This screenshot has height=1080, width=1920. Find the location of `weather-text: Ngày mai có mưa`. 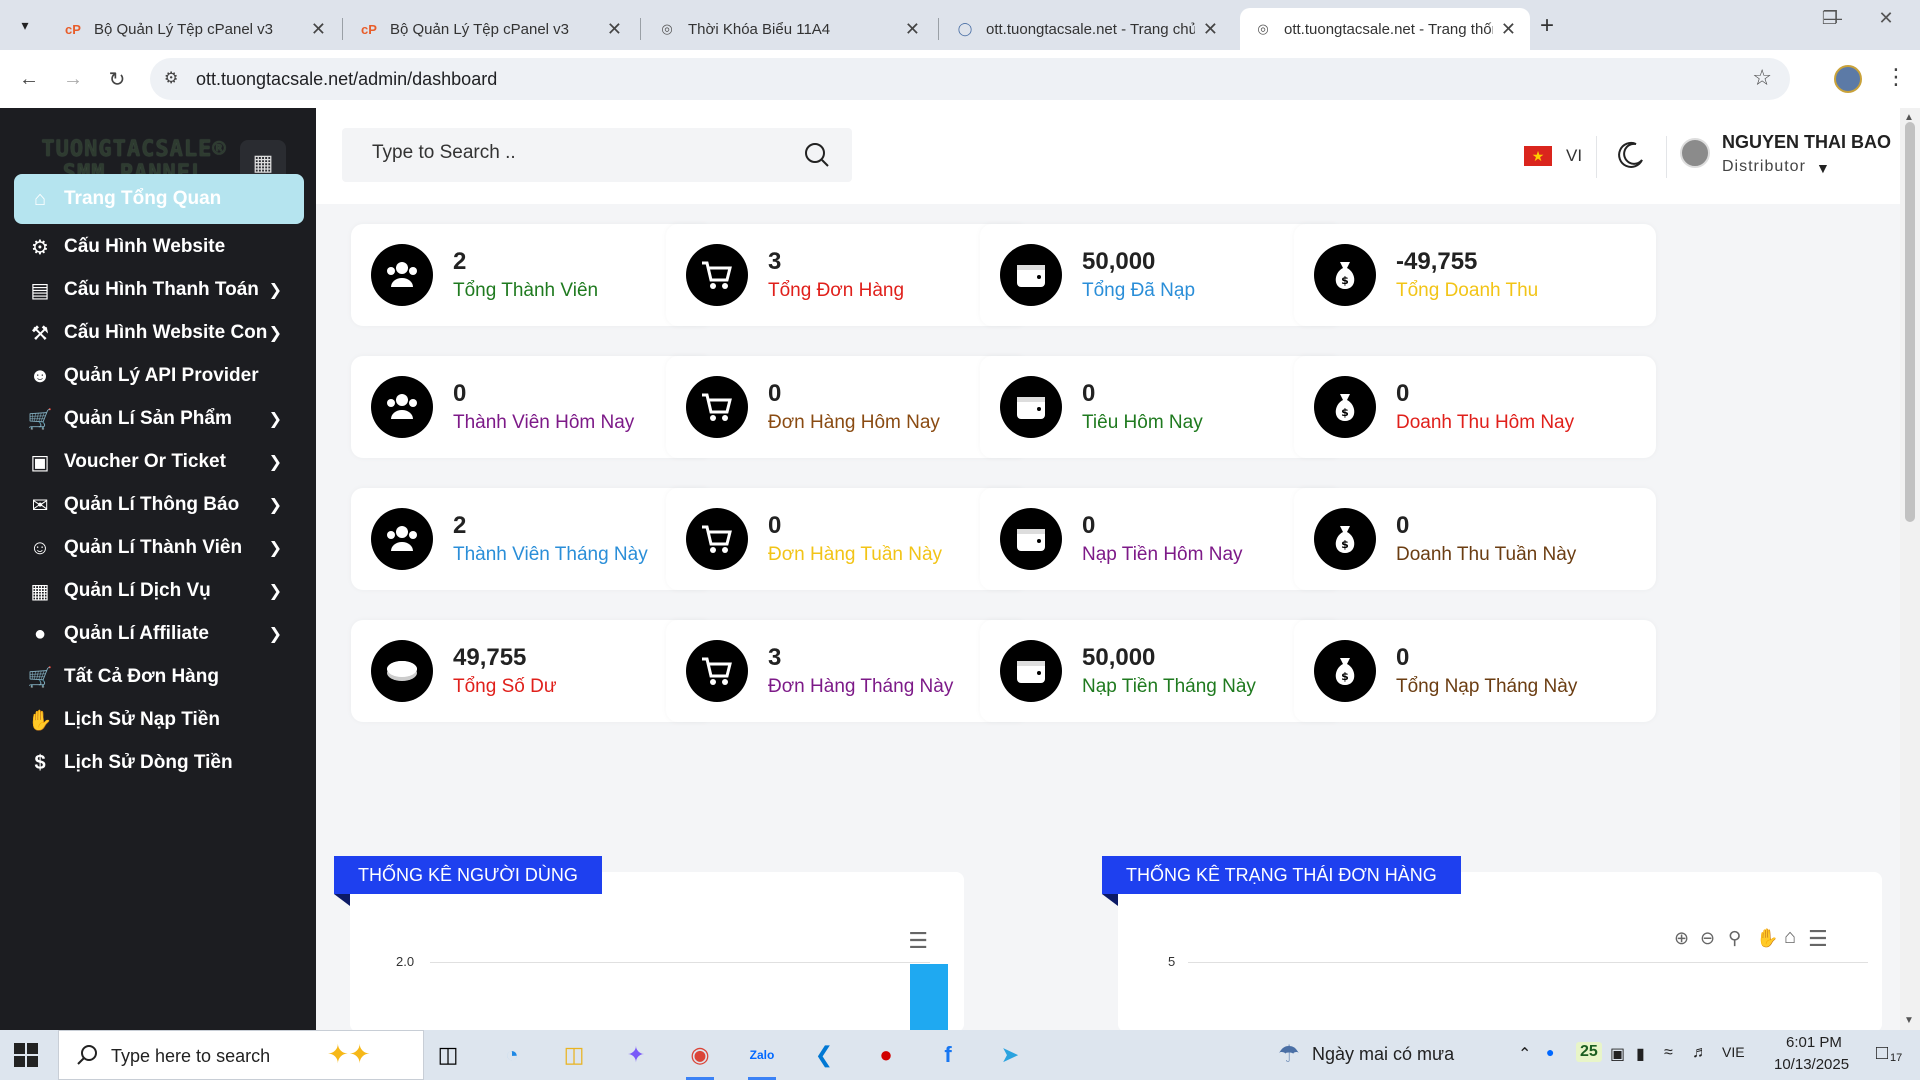

weather-text: Ngày mai có mưa is located at coordinates (1383, 1054).